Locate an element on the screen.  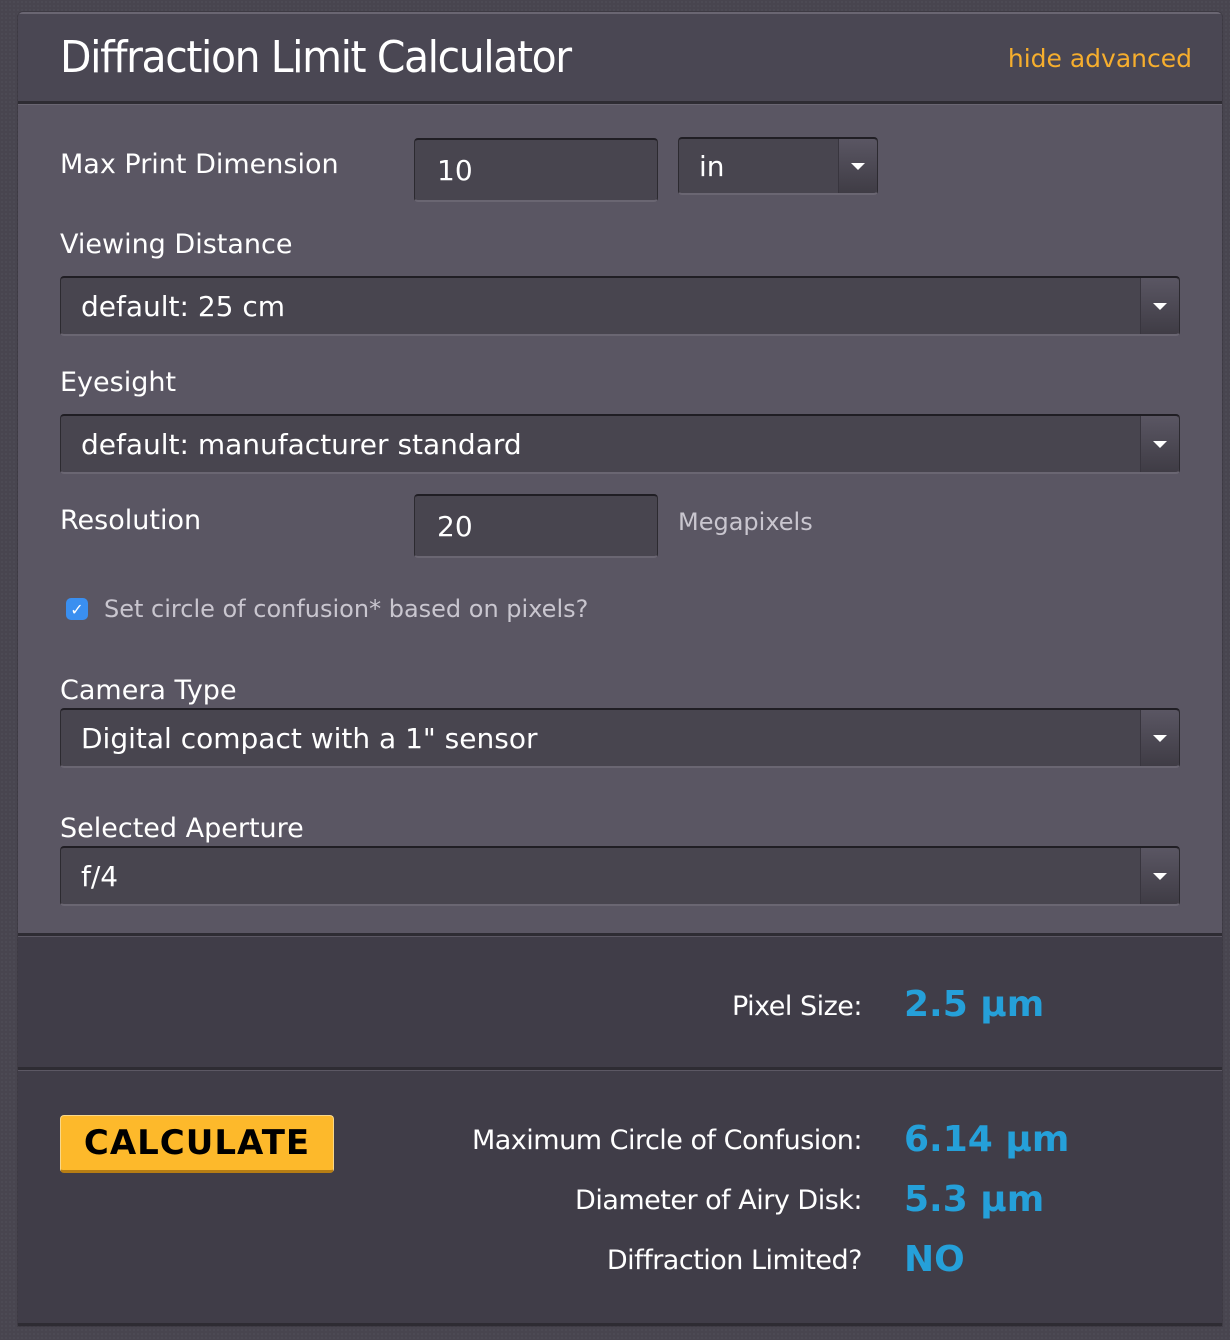
camera-type-dropdown-button is located at coordinates (1159, 738).